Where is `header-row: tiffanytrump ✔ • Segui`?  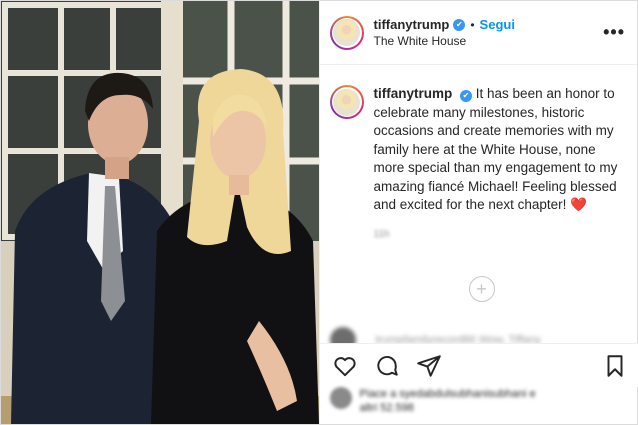
header-row: tiffanytrump ✔ • Segui is located at coordinates (489, 24).